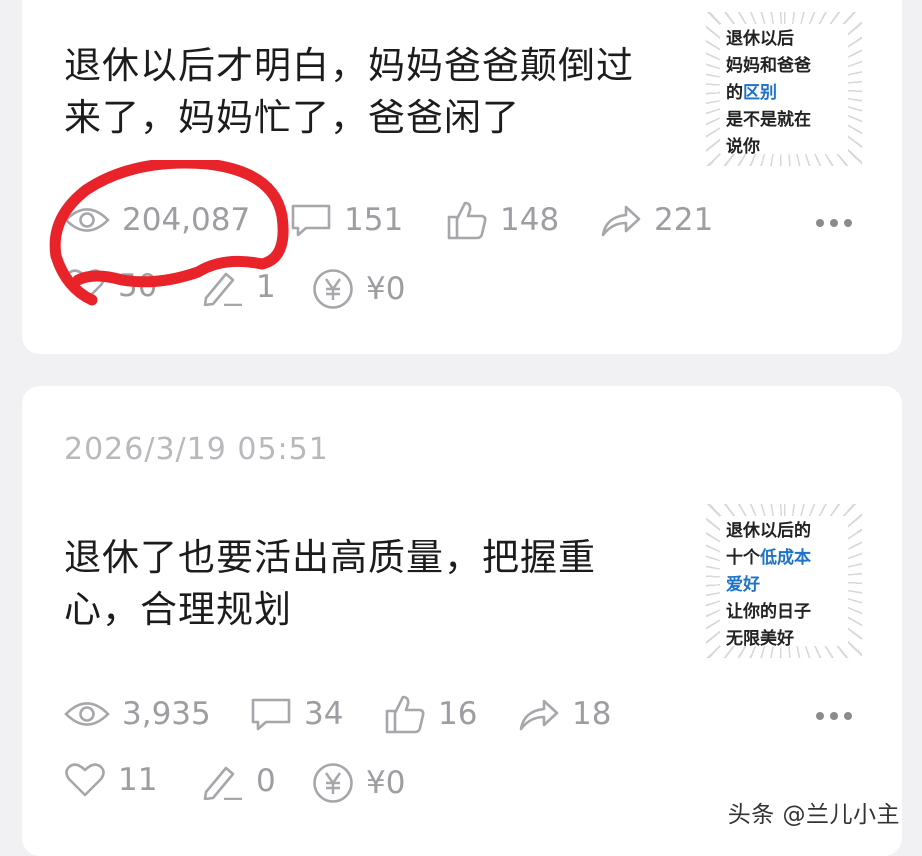 The width and height of the screenshot is (922, 856). I want to click on likes-stat: 16, so click(430, 714).